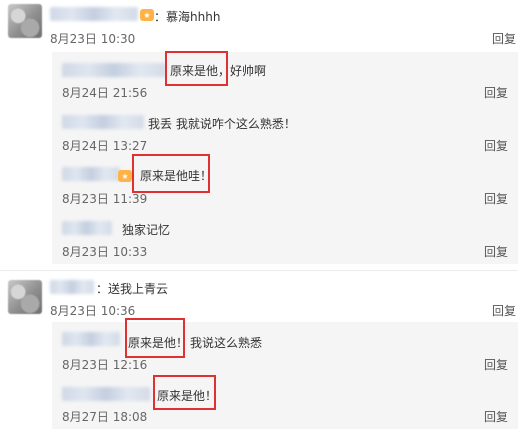 This screenshot has height=429, width=518. Describe the element at coordinates (248, 71) in the screenshot. I see `reply-text: 好帅啊` at that location.